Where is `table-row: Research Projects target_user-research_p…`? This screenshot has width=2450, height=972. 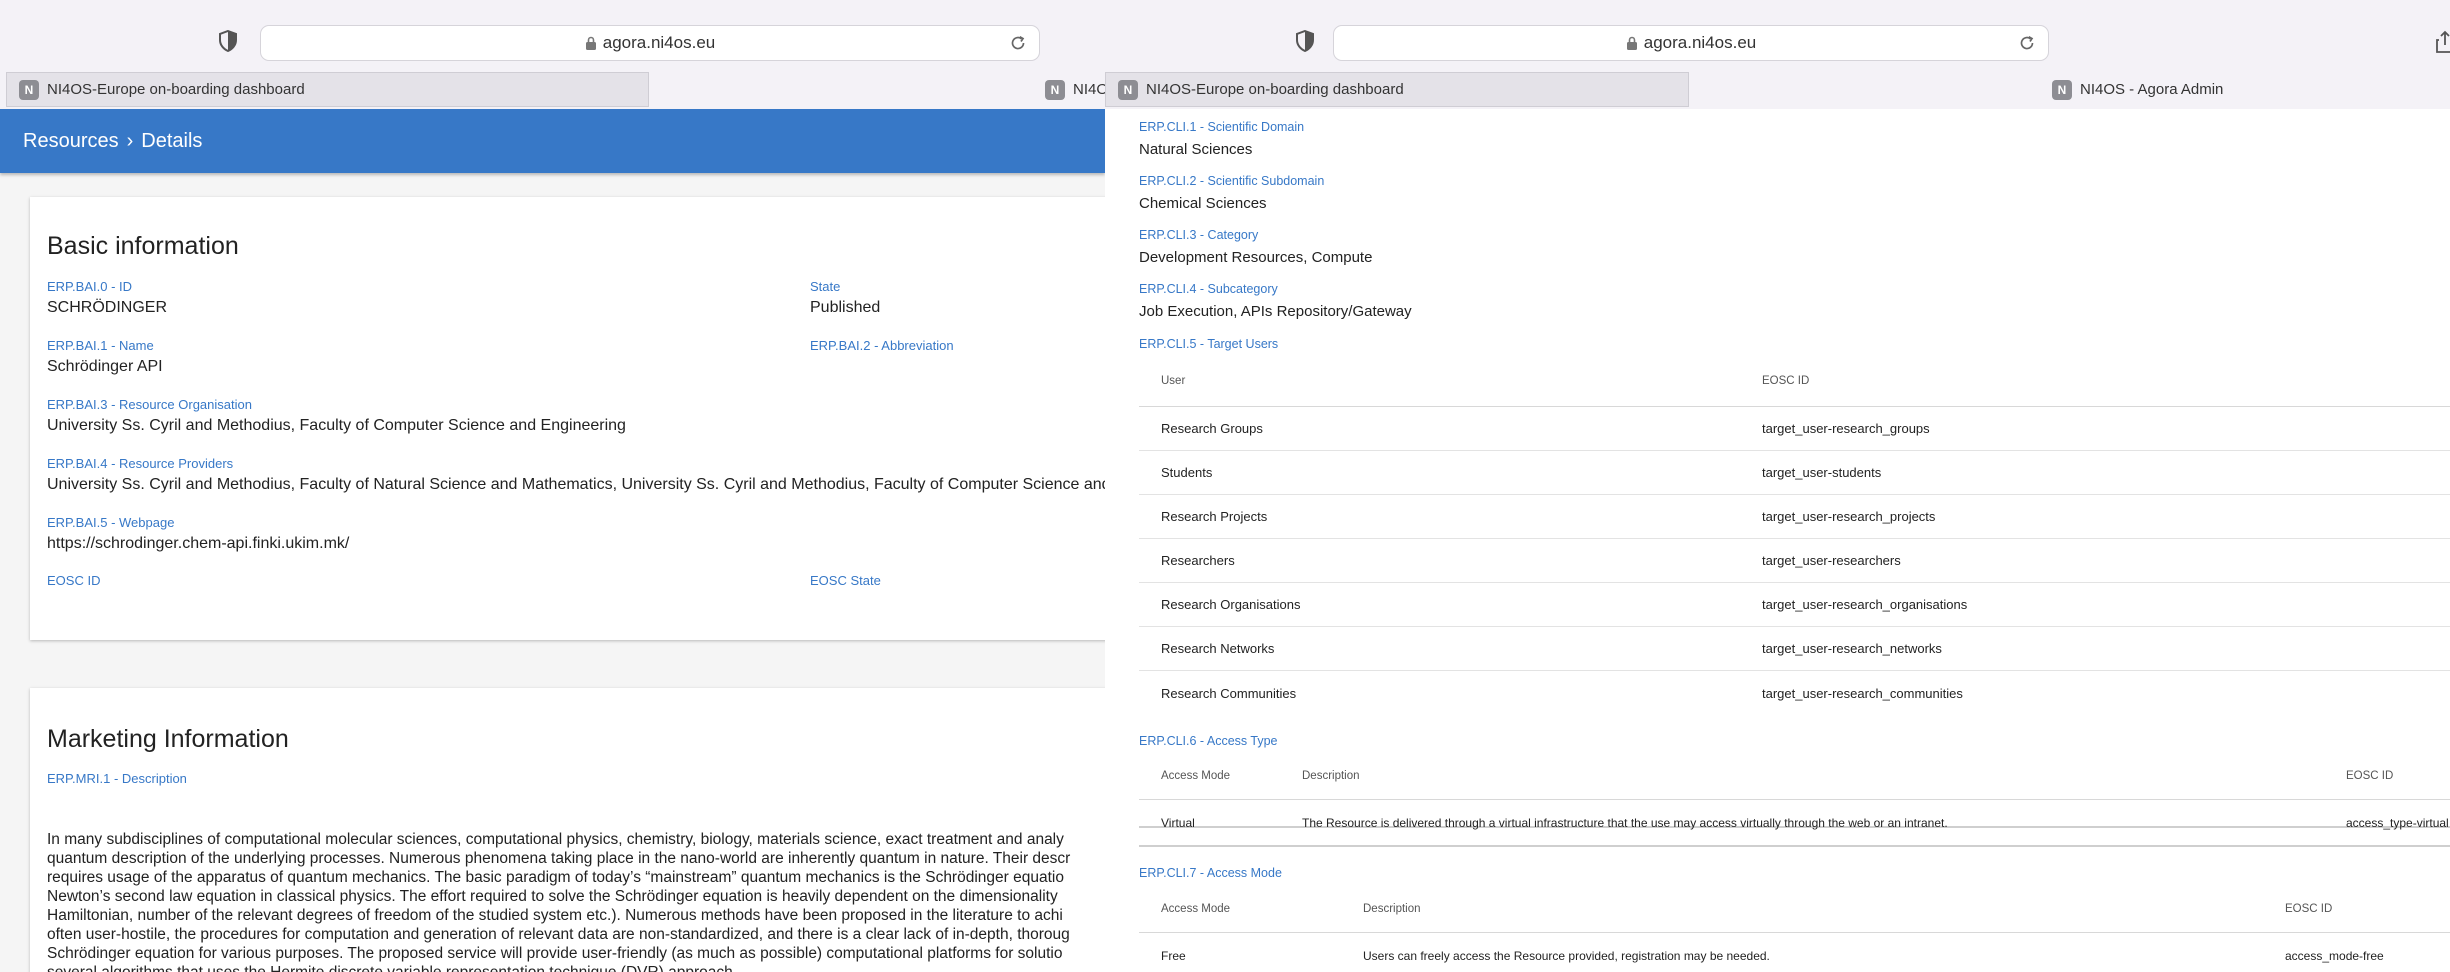
table-row: Research Projects target_user-research_p… is located at coordinates (1794, 517).